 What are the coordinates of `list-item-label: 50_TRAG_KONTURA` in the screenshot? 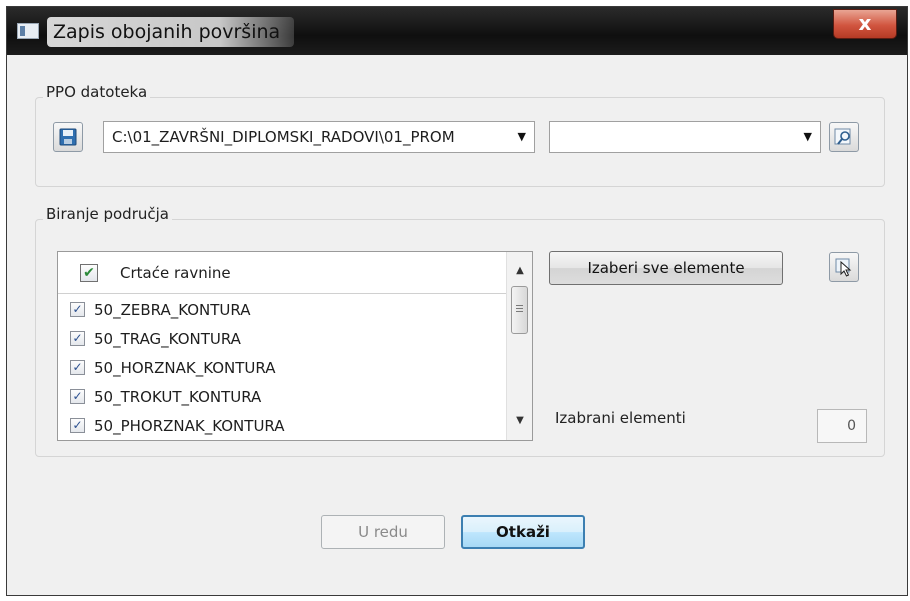 It's located at (167, 339).